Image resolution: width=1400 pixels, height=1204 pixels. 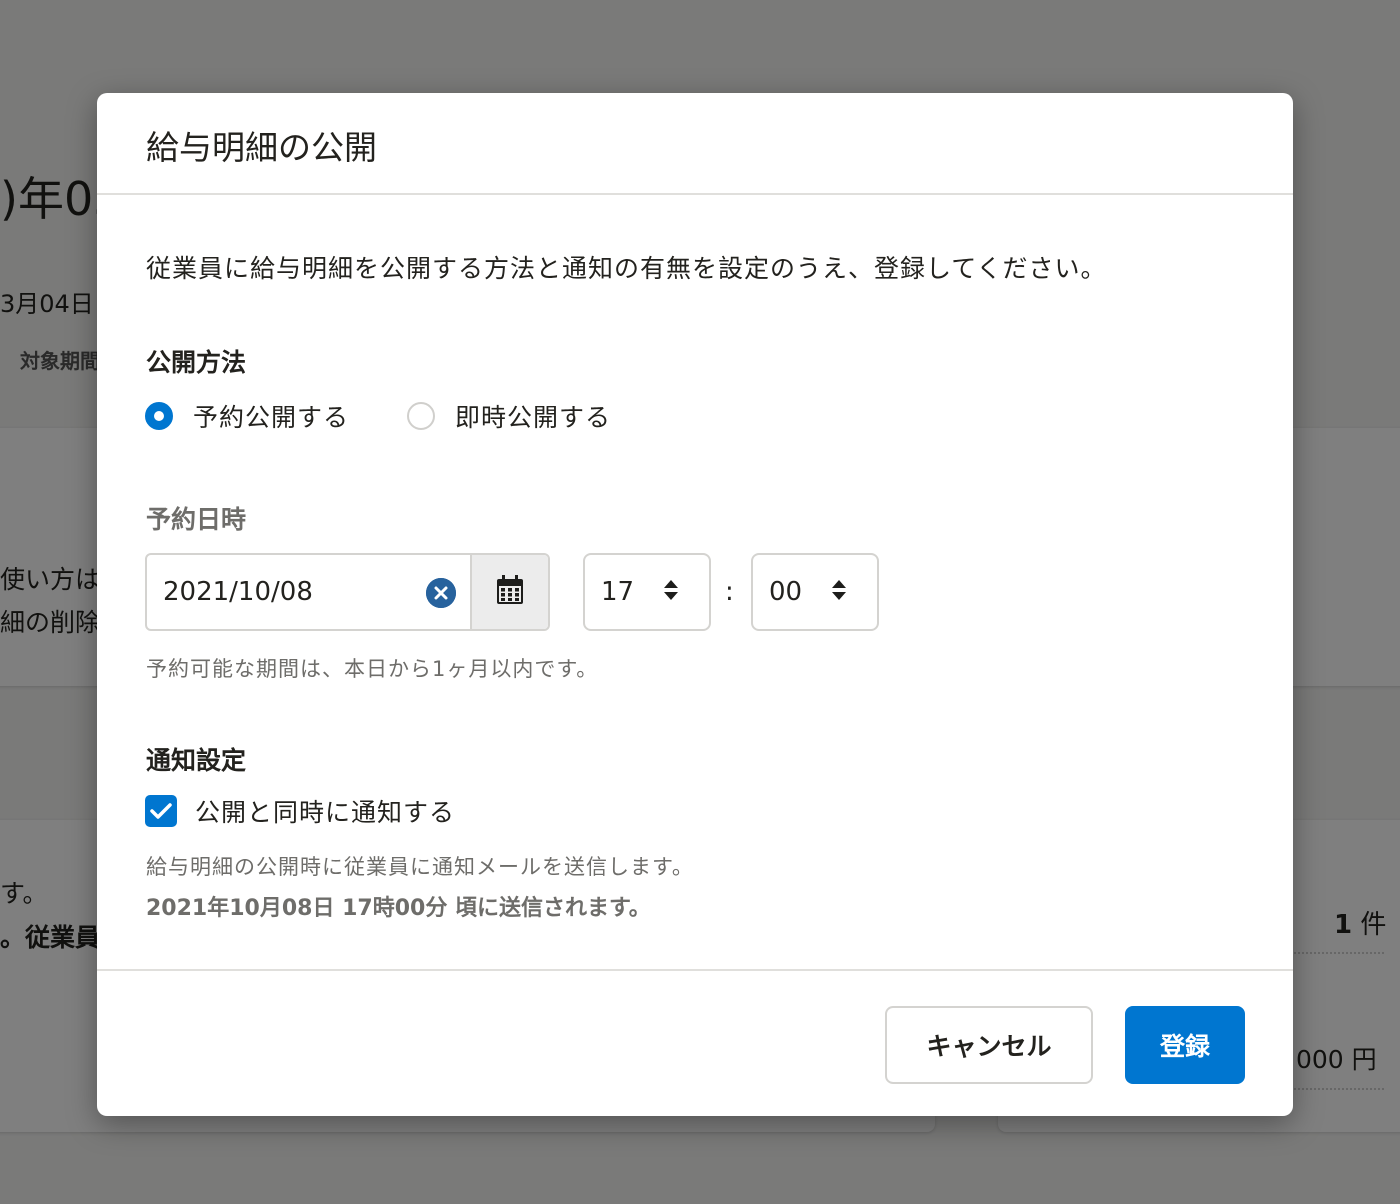 What do you see at coordinates (533, 417) in the screenshot?
I see `radio-label: 即時公開する` at bounding box center [533, 417].